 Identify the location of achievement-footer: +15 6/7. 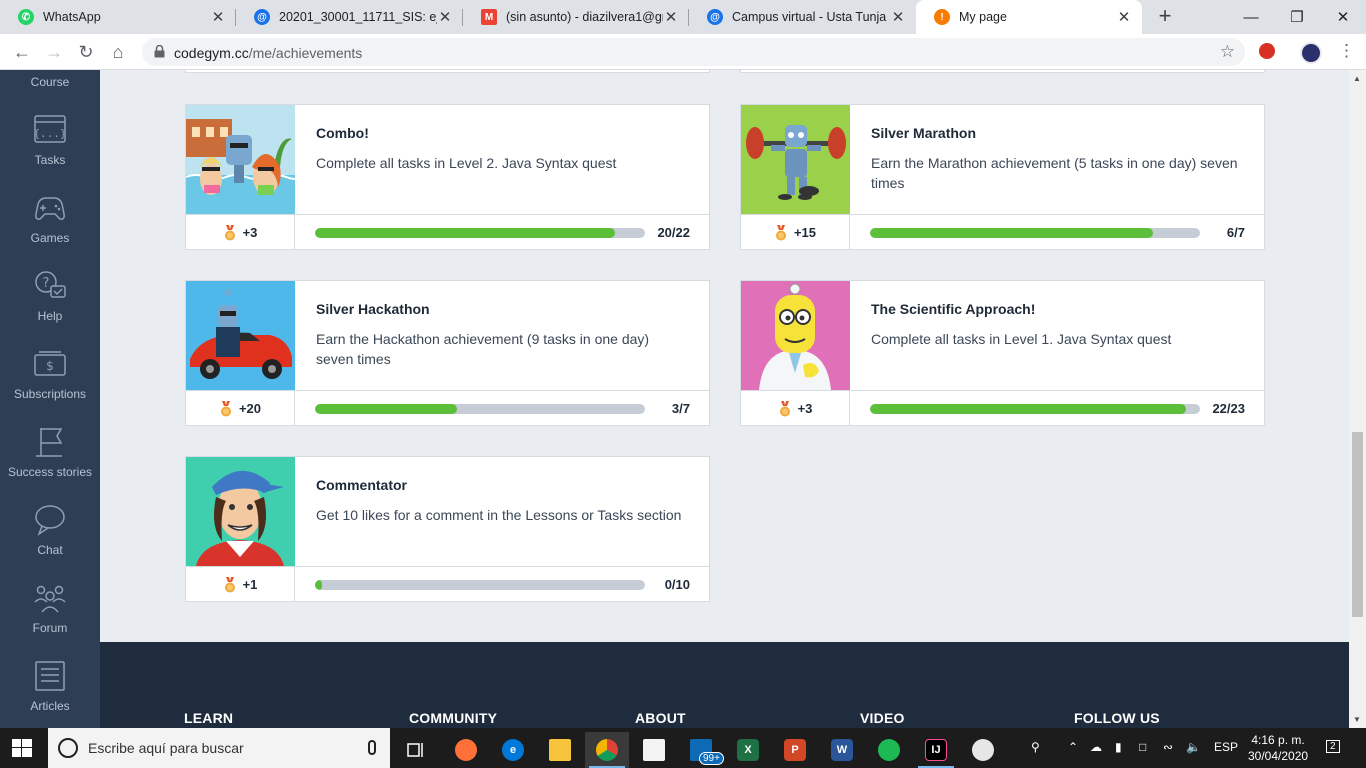
(1002, 232).